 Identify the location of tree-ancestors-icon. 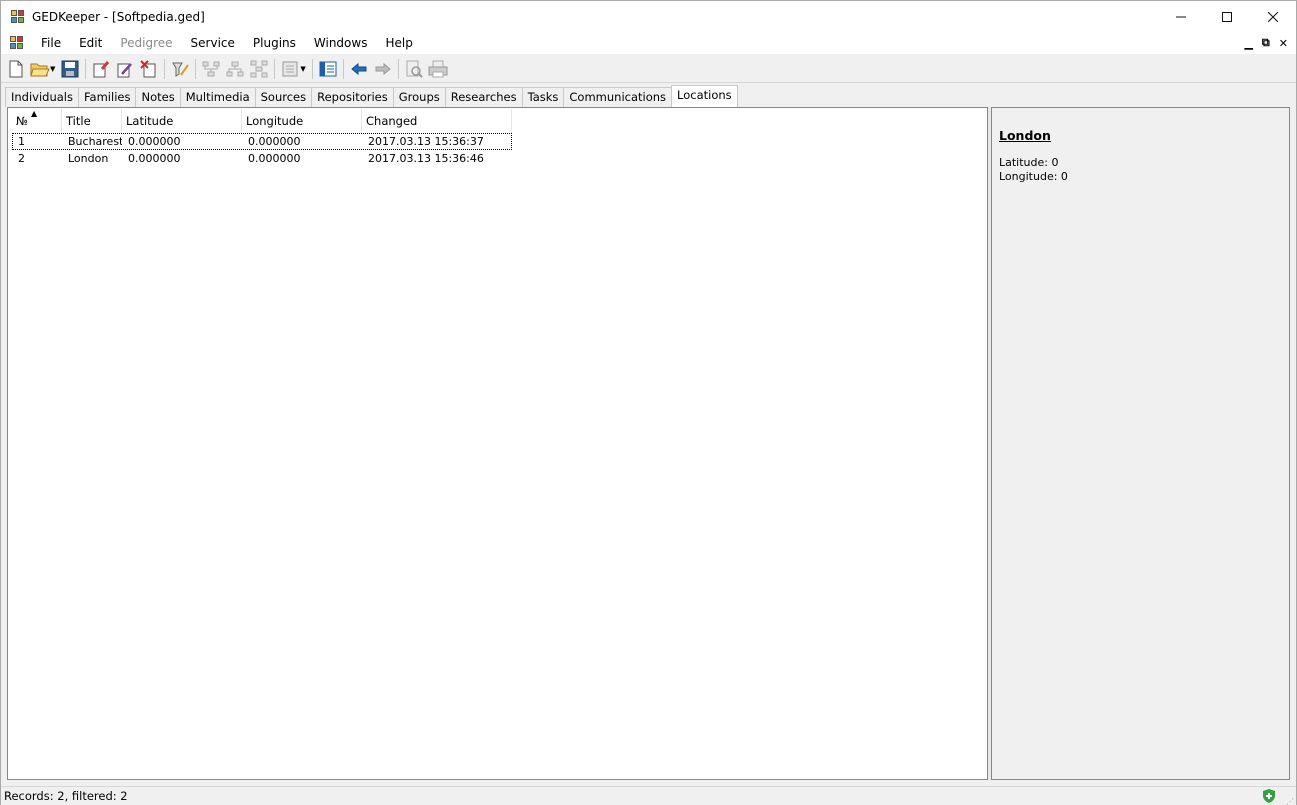
(211, 68).